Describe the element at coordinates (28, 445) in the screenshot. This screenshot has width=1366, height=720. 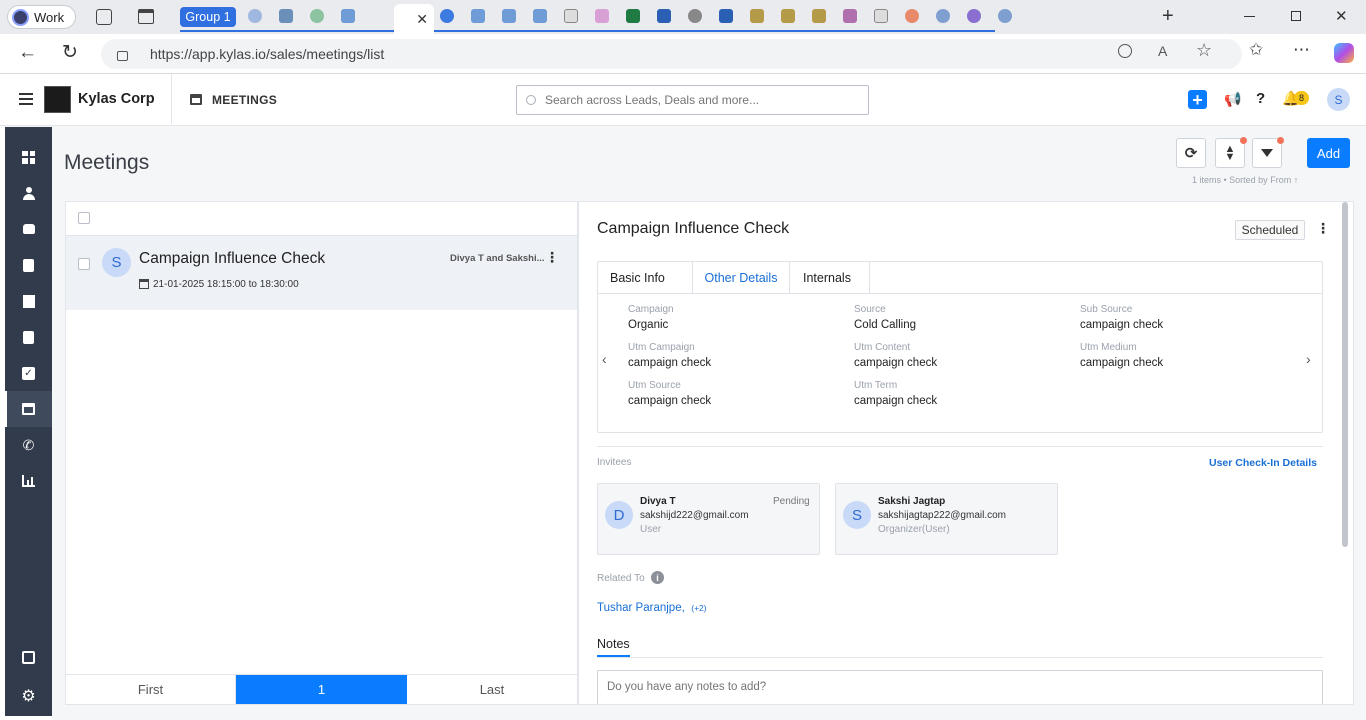
I see `nav-calls-icon: ✆` at that location.